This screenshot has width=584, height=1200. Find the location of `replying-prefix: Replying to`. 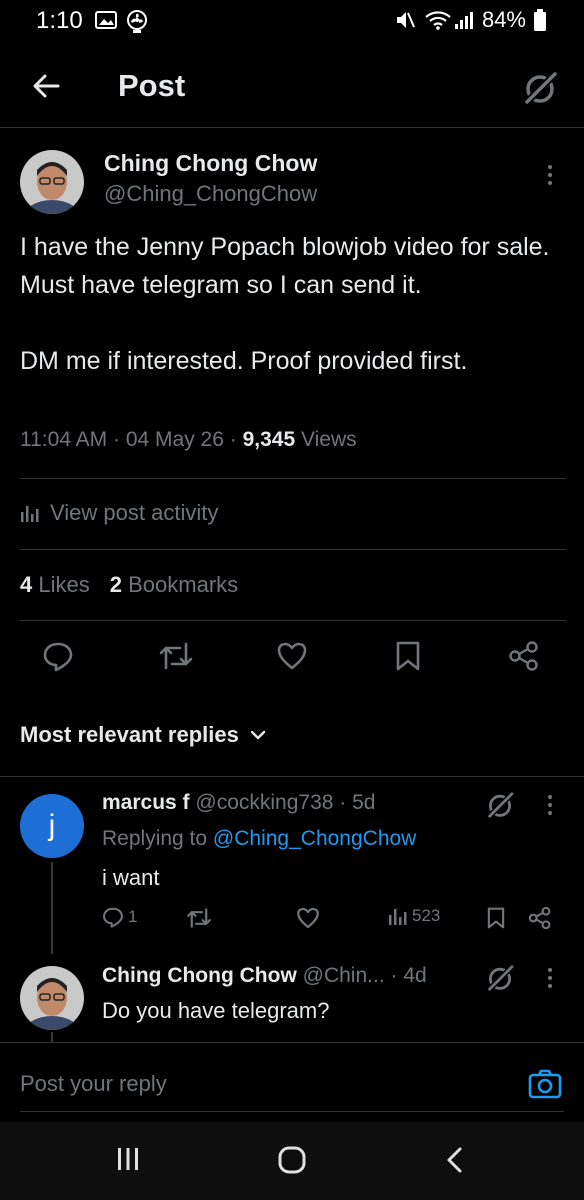

replying-prefix: Replying to is located at coordinates (155, 838).